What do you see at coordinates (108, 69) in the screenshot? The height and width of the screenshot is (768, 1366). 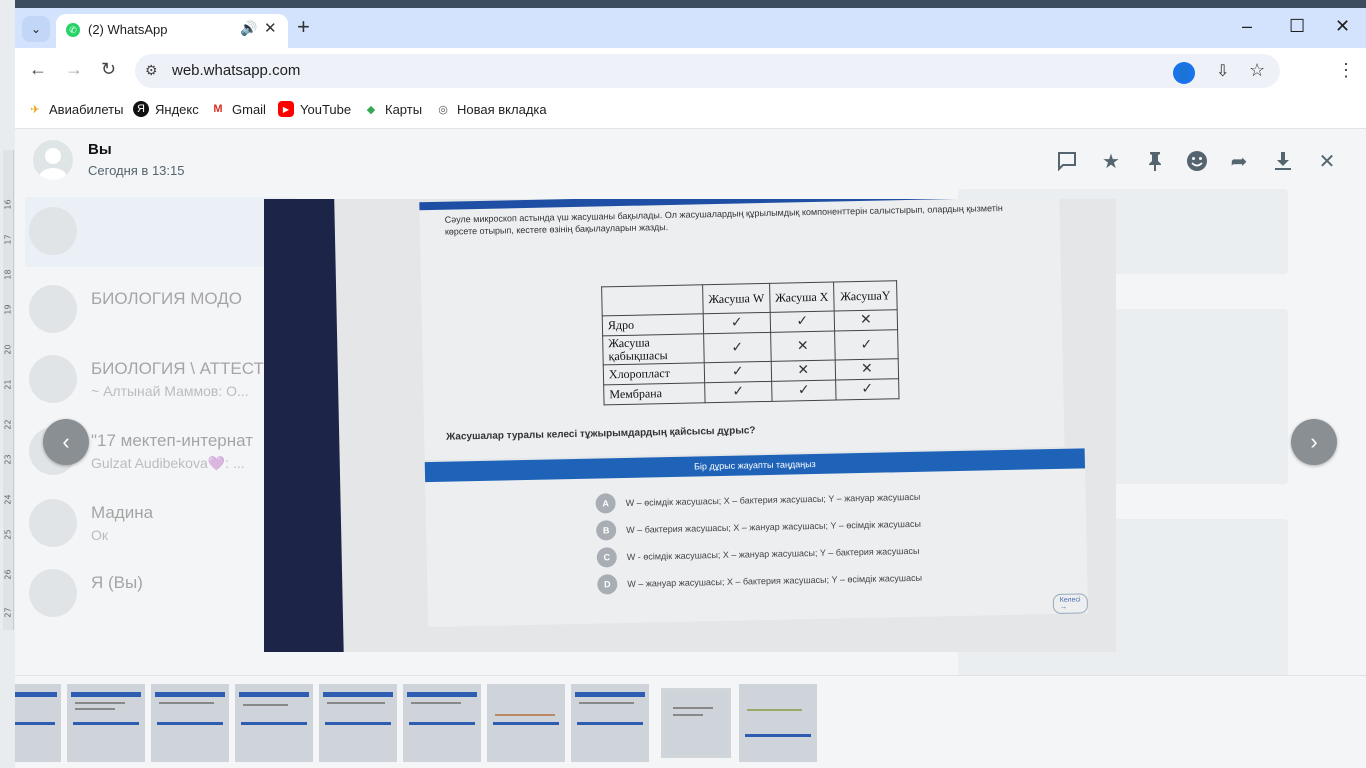 I see `reload-icon: ↻` at bounding box center [108, 69].